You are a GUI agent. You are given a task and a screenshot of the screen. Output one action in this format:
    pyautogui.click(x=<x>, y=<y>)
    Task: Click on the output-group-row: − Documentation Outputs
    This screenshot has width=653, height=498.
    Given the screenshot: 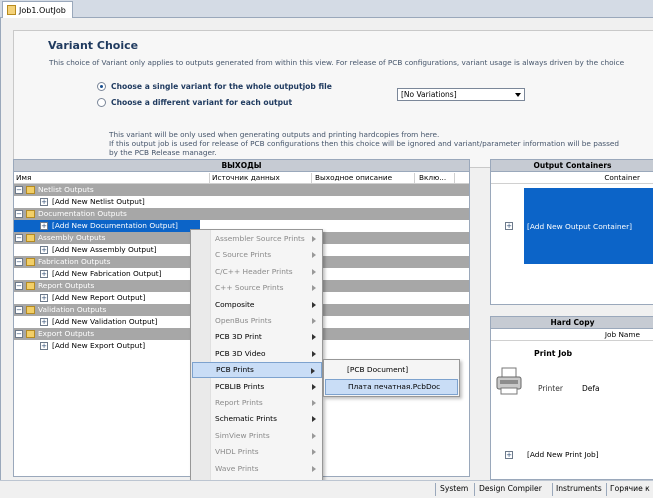 What is the action you would take?
    pyautogui.click(x=241, y=214)
    